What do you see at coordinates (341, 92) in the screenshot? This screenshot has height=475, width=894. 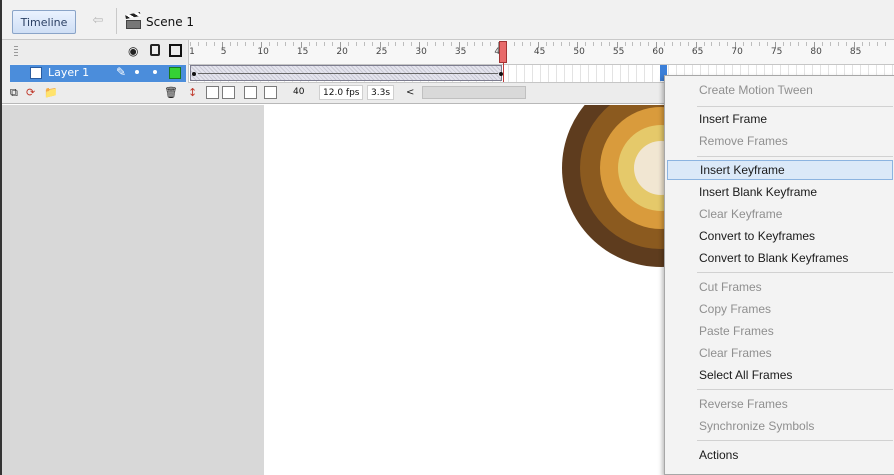 I see `frame-rate: 12.0 fps` at bounding box center [341, 92].